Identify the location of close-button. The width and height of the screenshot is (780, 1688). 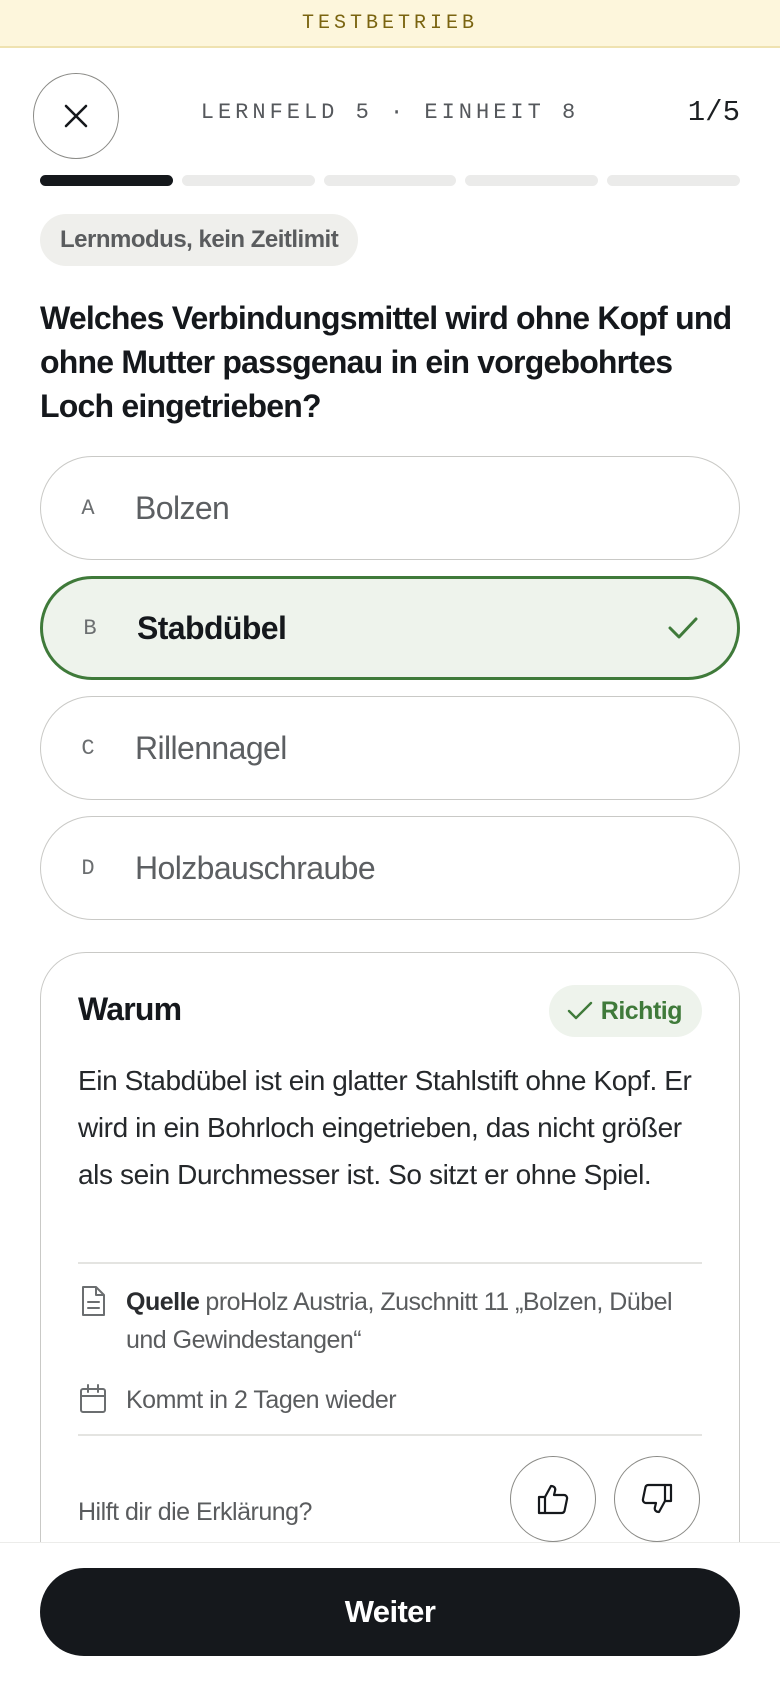
(76, 116).